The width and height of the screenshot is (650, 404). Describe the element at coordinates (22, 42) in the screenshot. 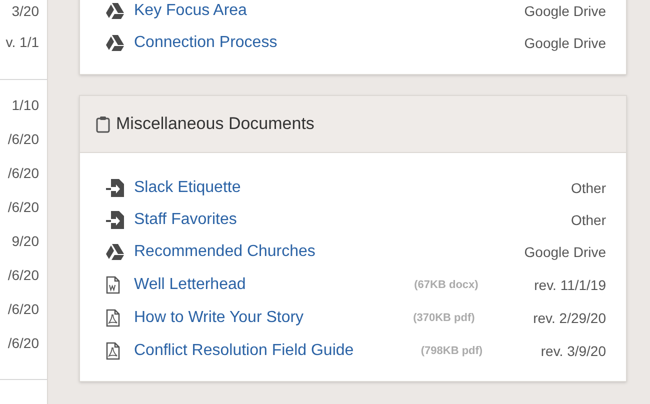

I see `revision-date: v. 1/1` at that location.